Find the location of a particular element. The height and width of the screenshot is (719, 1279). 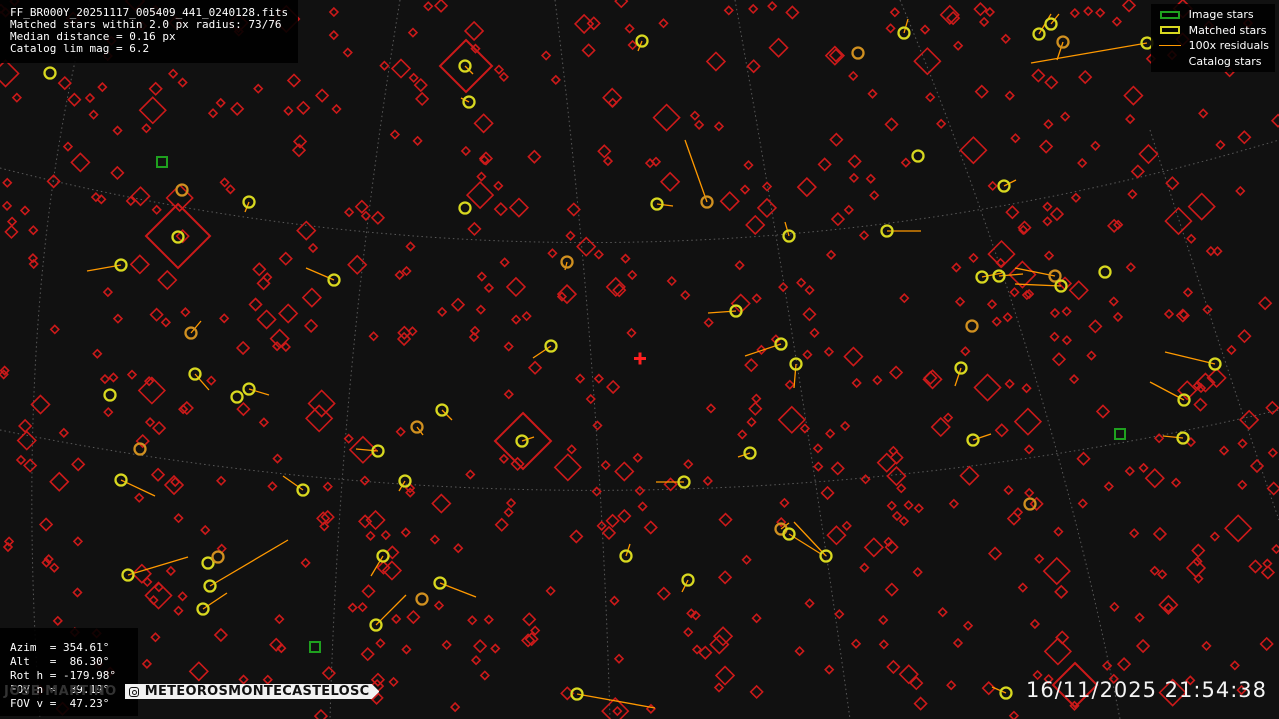

residual-line-icon is located at coordinates (1170, 46).